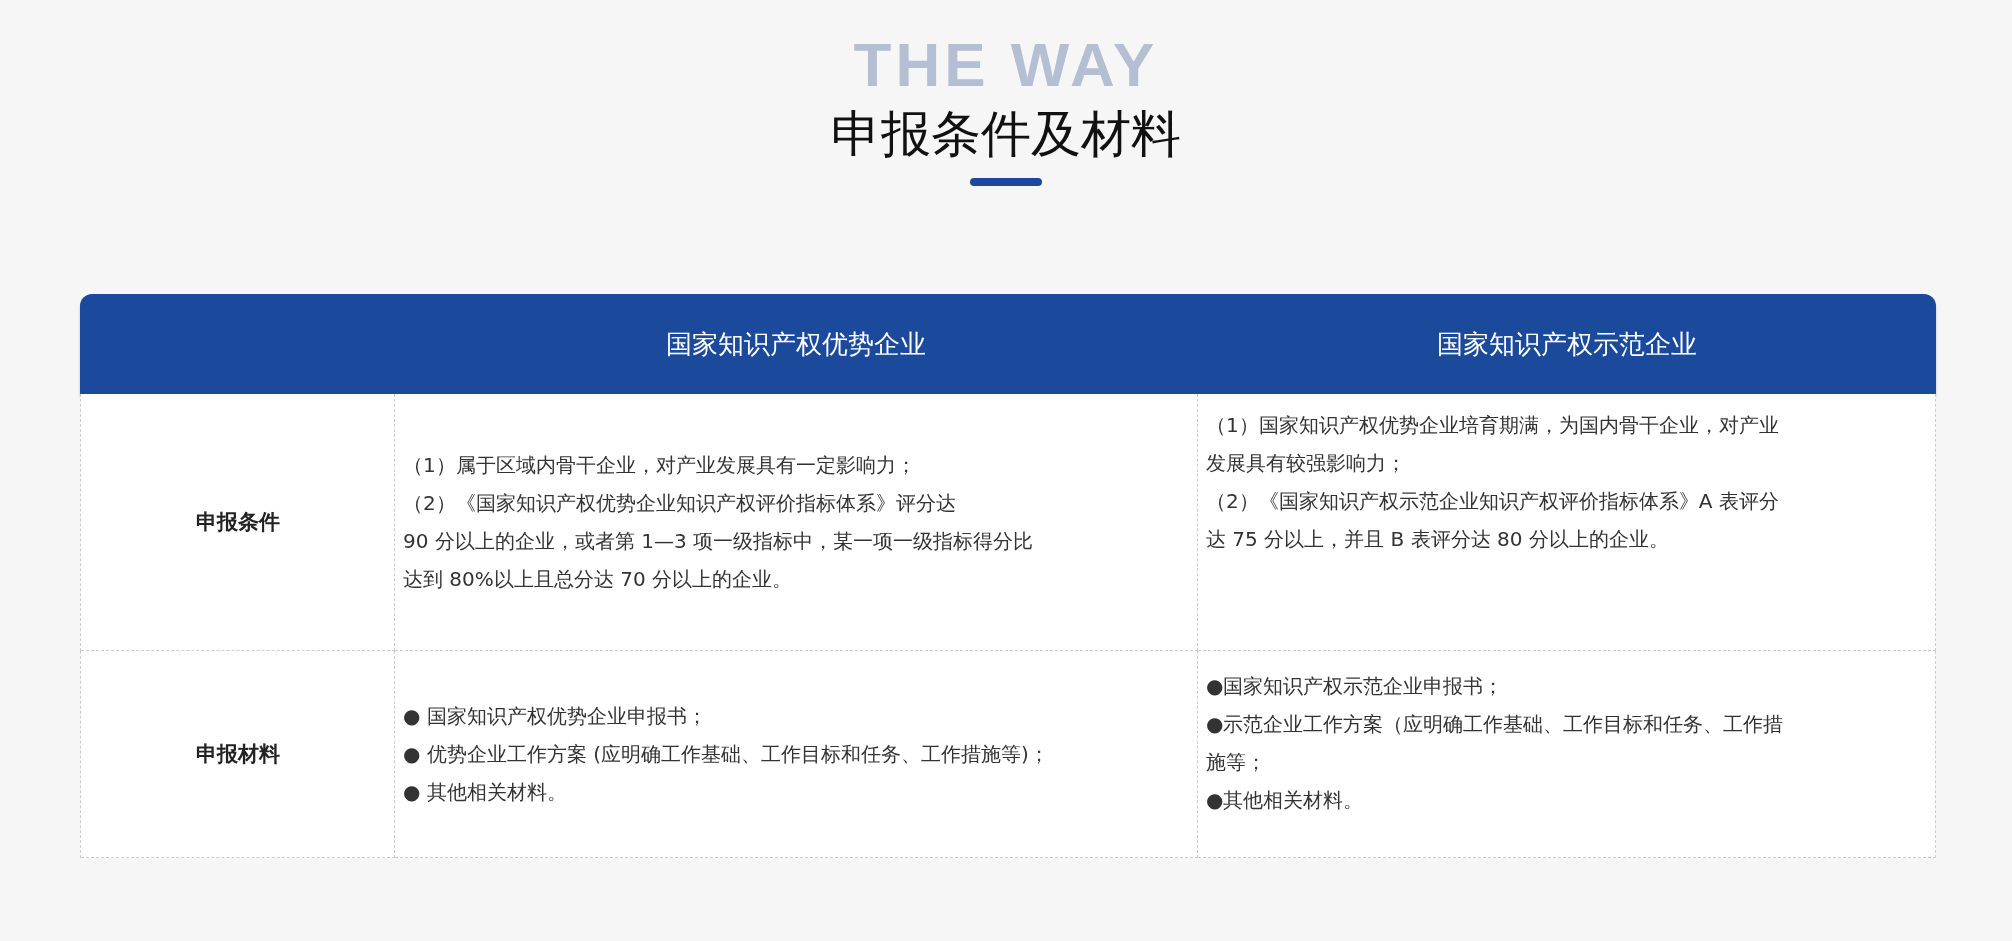 This screenshot has width=2012, height=941. Describe the element at coordinates (1355, 686) in the screenshot. I see `cell-text: ●国家知识产权示范企业申报书；` at that location.